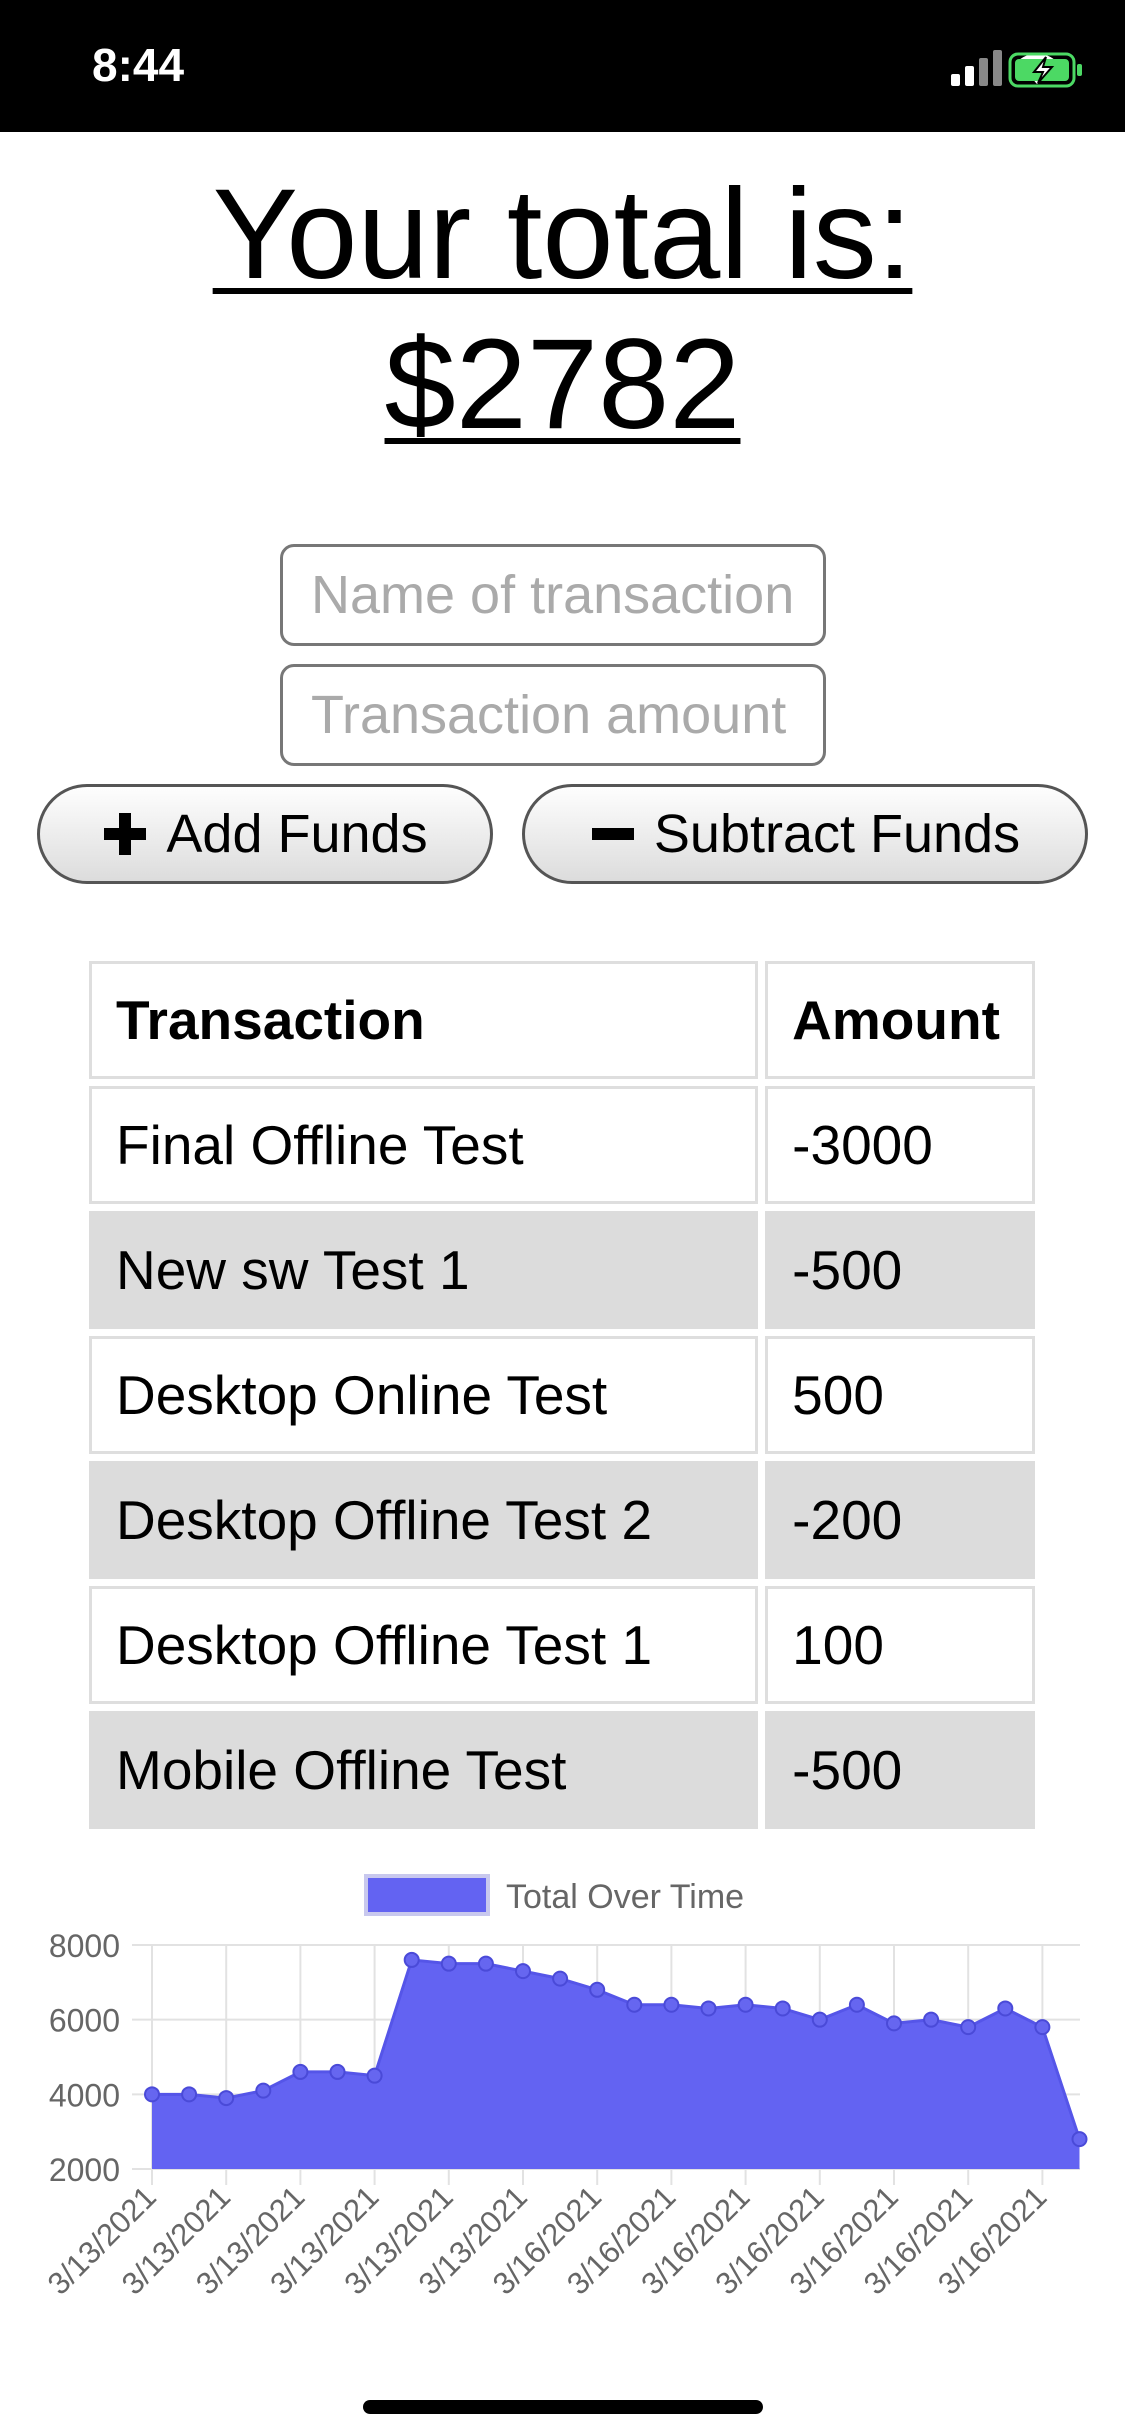  I want to click on header-transaction: Transaction, so click(424, 1020).